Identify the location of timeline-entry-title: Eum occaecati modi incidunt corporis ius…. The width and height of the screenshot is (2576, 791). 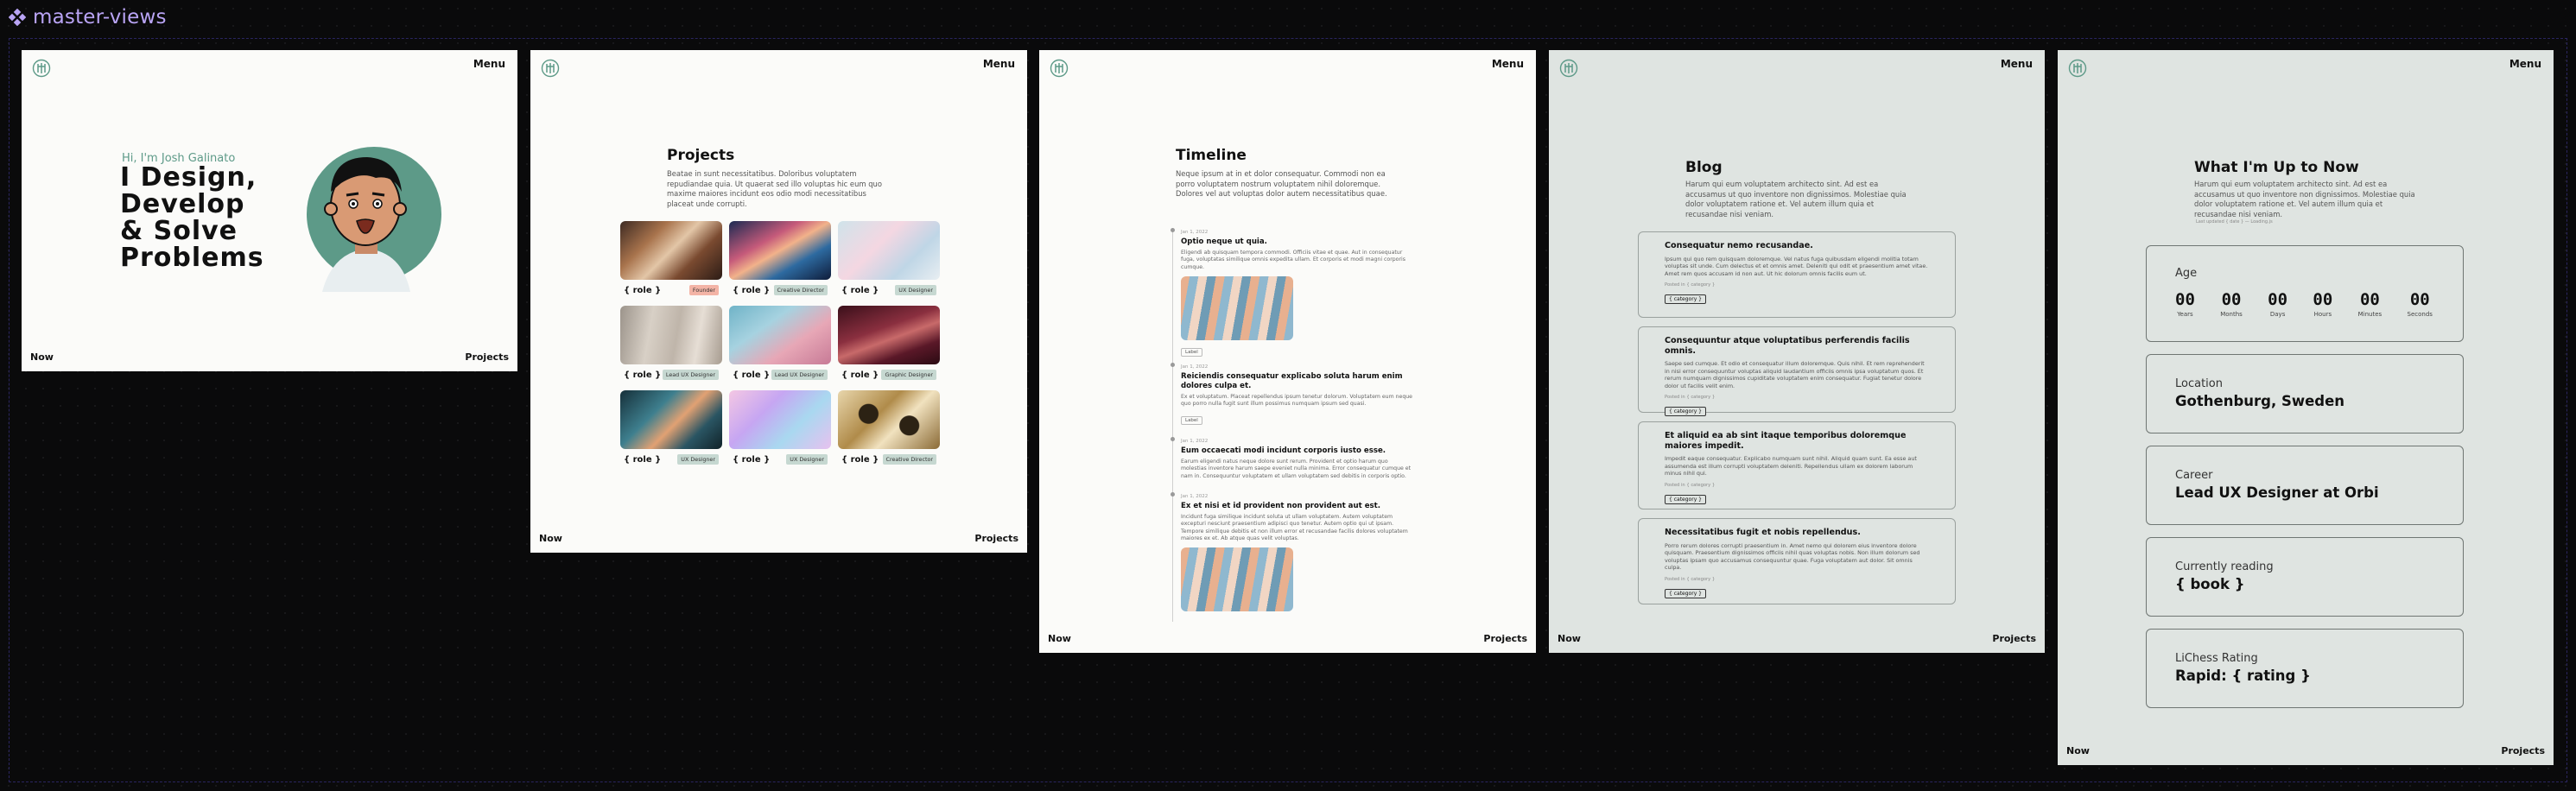
(1283, 451).